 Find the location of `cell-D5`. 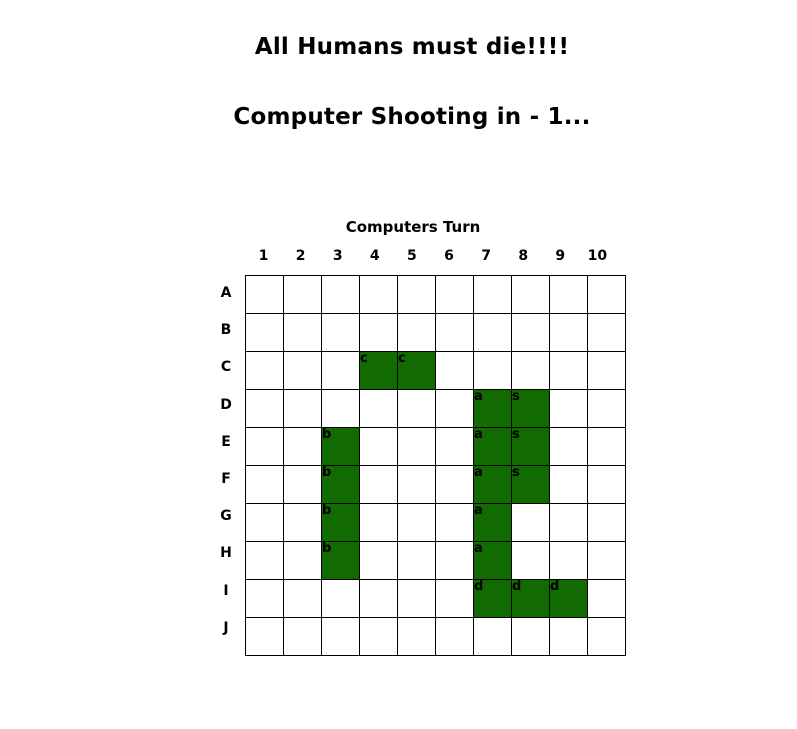

cell-D5 is located at coordinates (416, 408).